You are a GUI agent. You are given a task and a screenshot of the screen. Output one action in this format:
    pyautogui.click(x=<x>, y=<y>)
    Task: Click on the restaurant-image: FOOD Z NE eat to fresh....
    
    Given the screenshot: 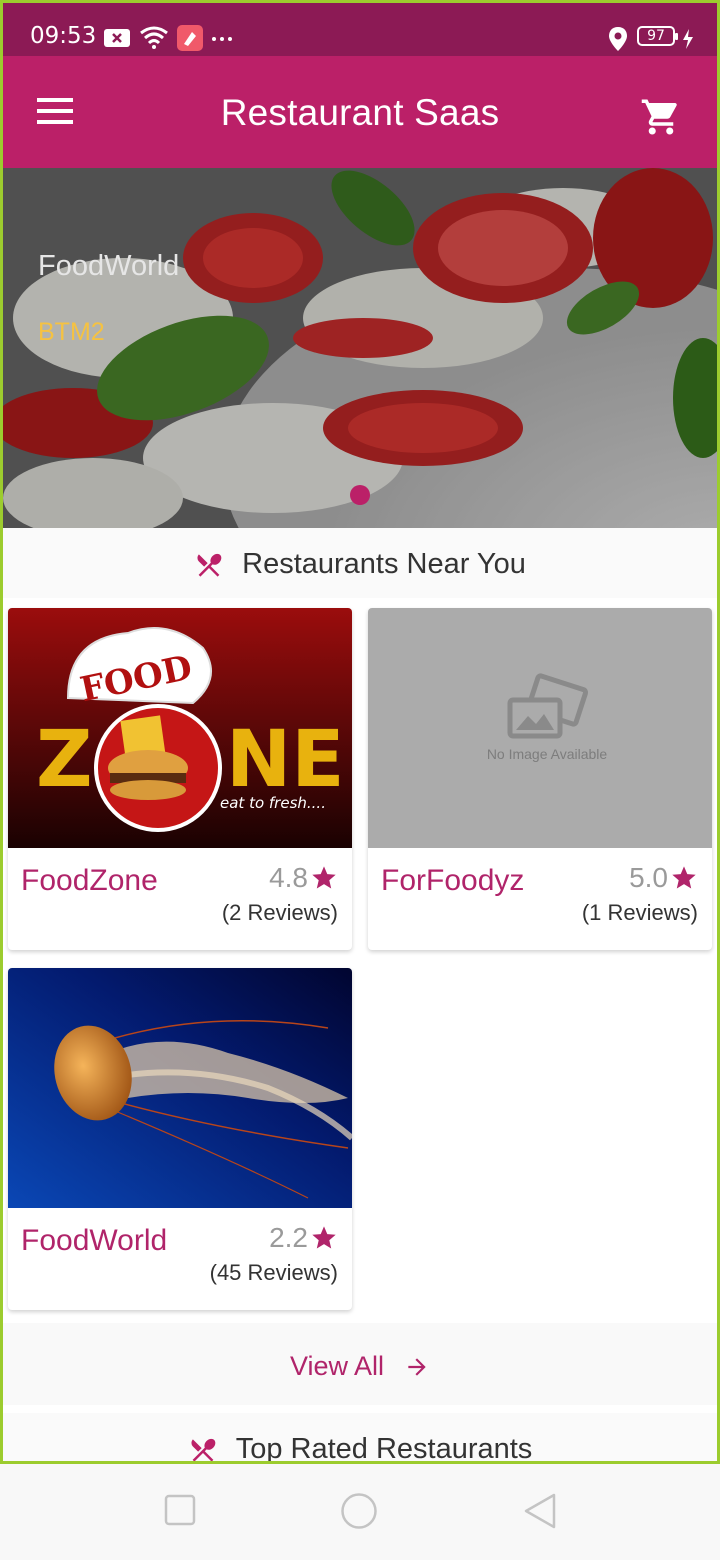 What is the action you would take?
    pyautogui.click(x=180, y=728)
    